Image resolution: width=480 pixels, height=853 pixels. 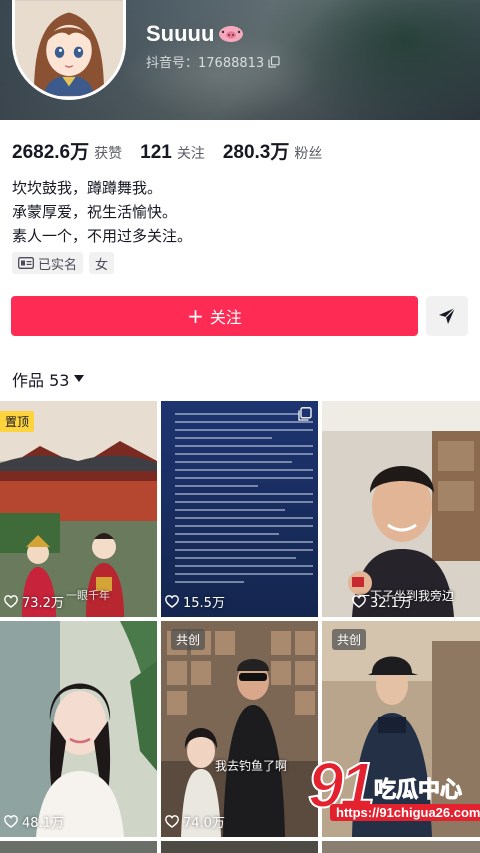 I want to click on bio: 坎坎鼓我，蹲蹲舞我。 承蒙厚爱，祝生活愉快。 素人一个，不用过多关注。, so click(x=102, y=212).